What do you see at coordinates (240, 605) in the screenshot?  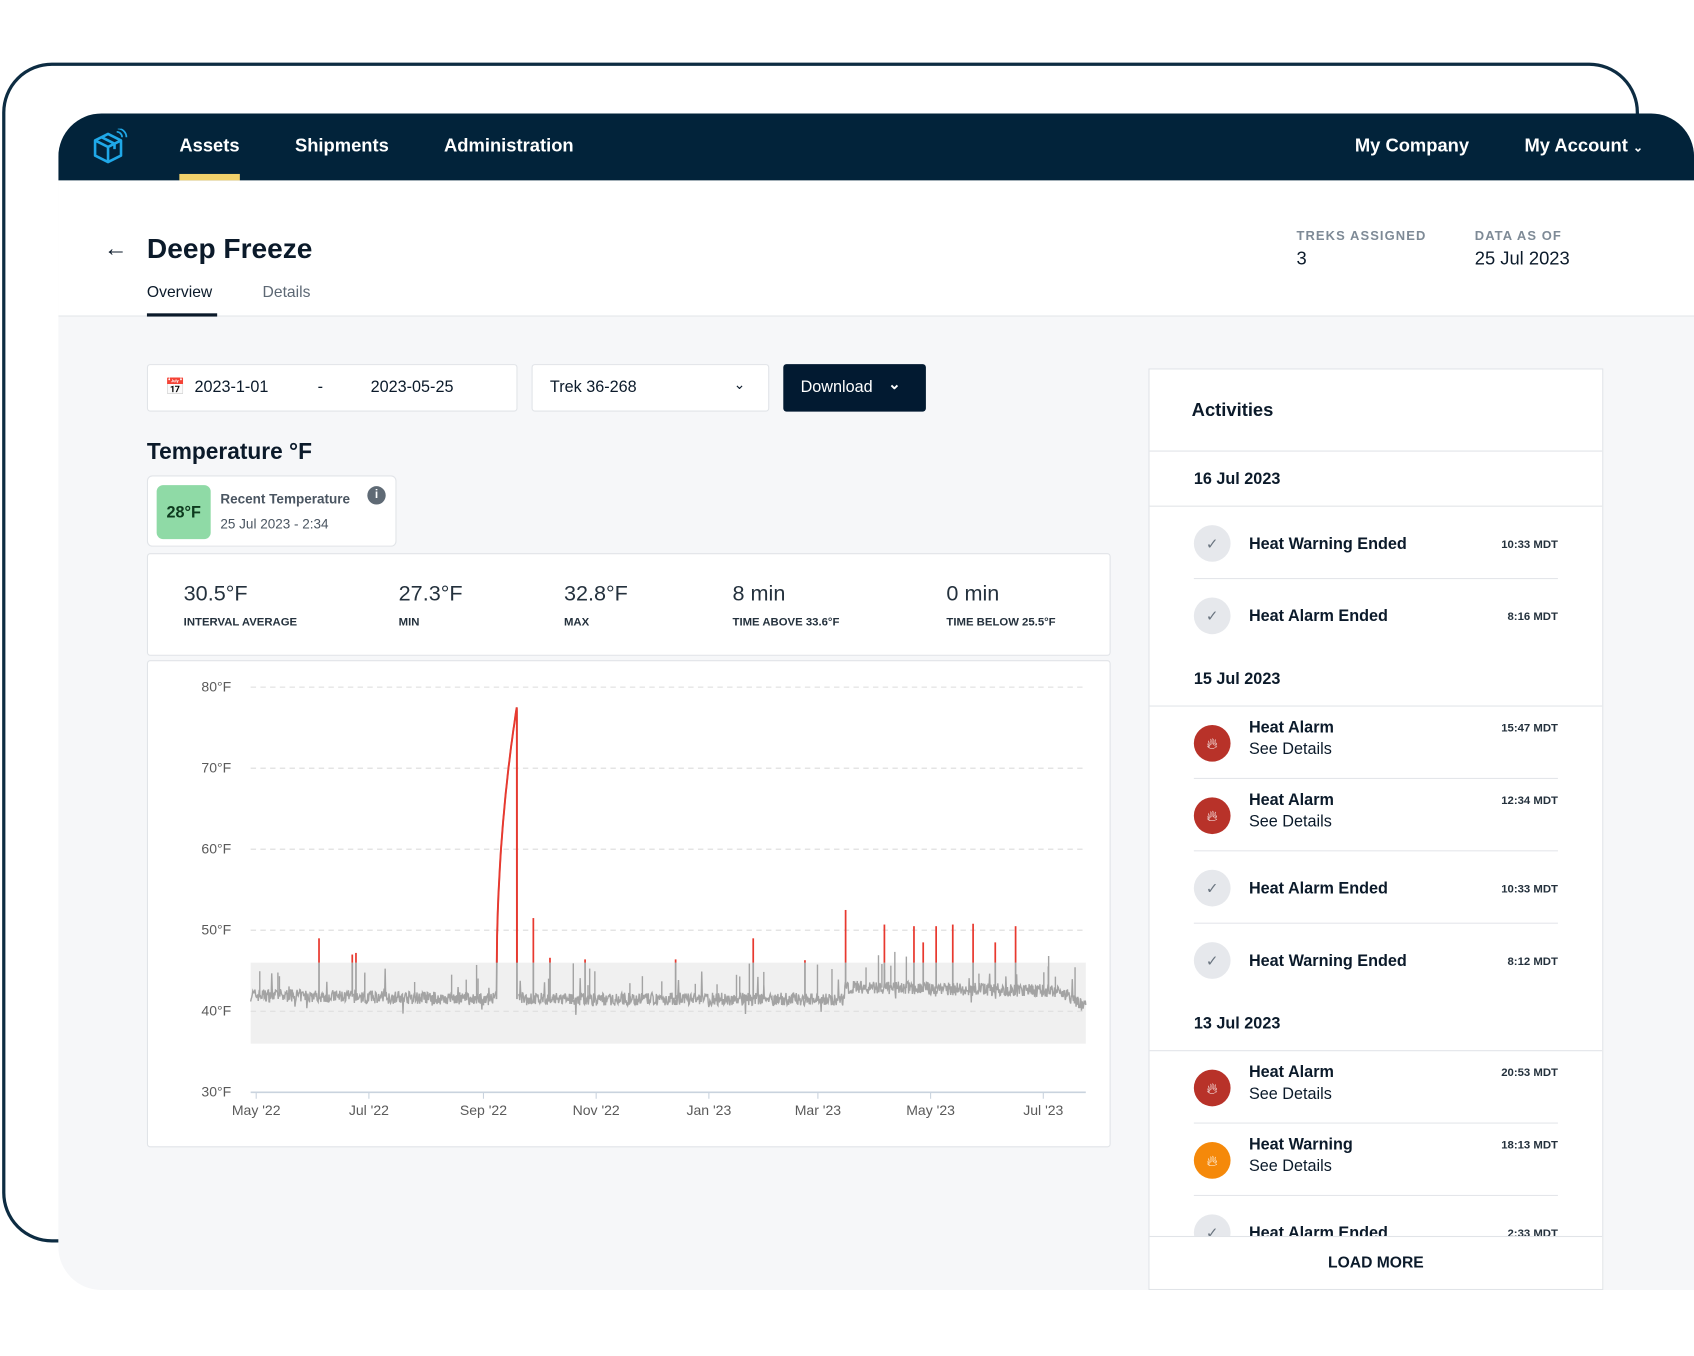 I see `stat-interval-average: 30.5°F INTERVAL AVERAGE` at bounding box center [240, 605].